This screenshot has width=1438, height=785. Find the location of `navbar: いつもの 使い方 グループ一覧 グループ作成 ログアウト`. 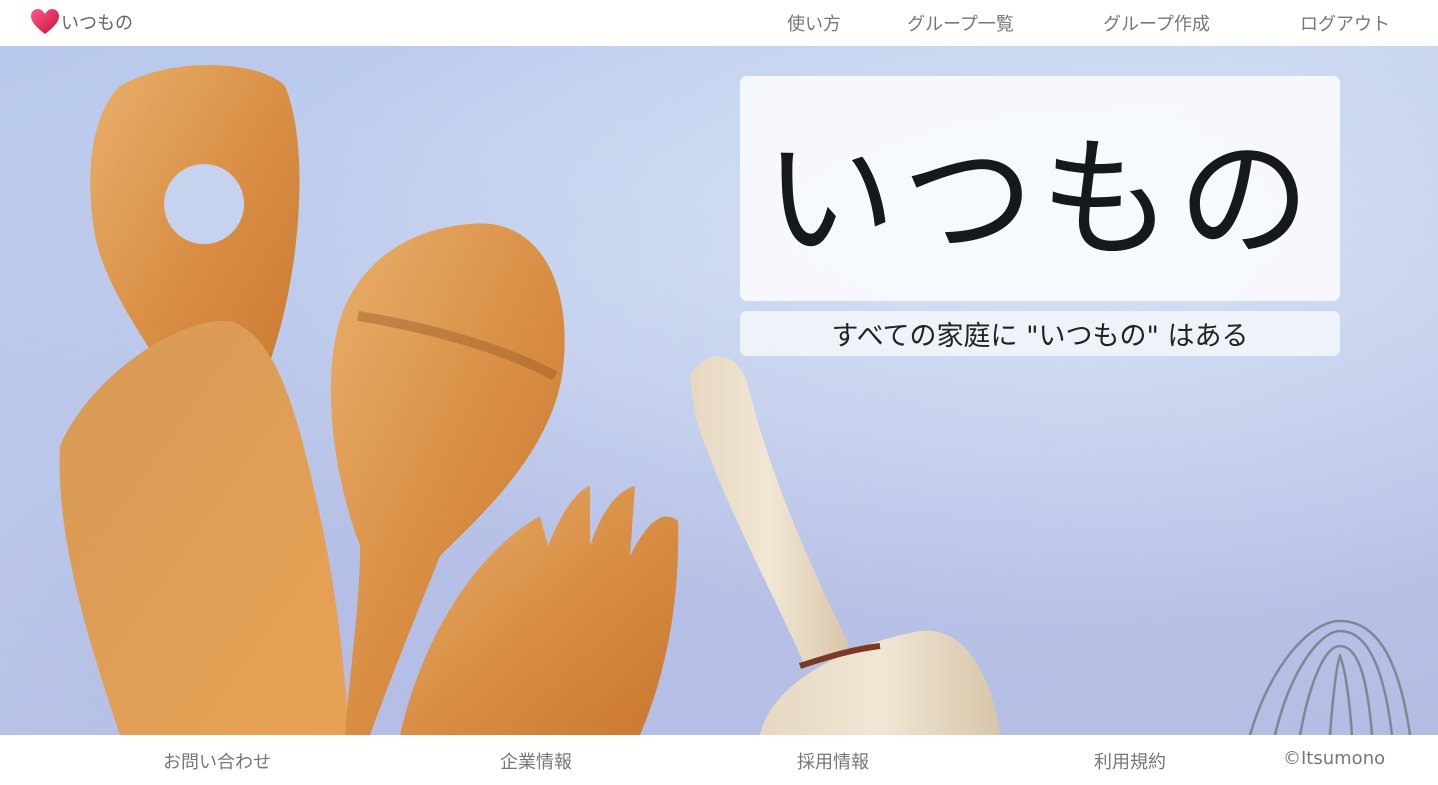

navbar: いつもの 使い方 グループ一覧 グループ作成 ログアウト is located at coordinates (719, 23).